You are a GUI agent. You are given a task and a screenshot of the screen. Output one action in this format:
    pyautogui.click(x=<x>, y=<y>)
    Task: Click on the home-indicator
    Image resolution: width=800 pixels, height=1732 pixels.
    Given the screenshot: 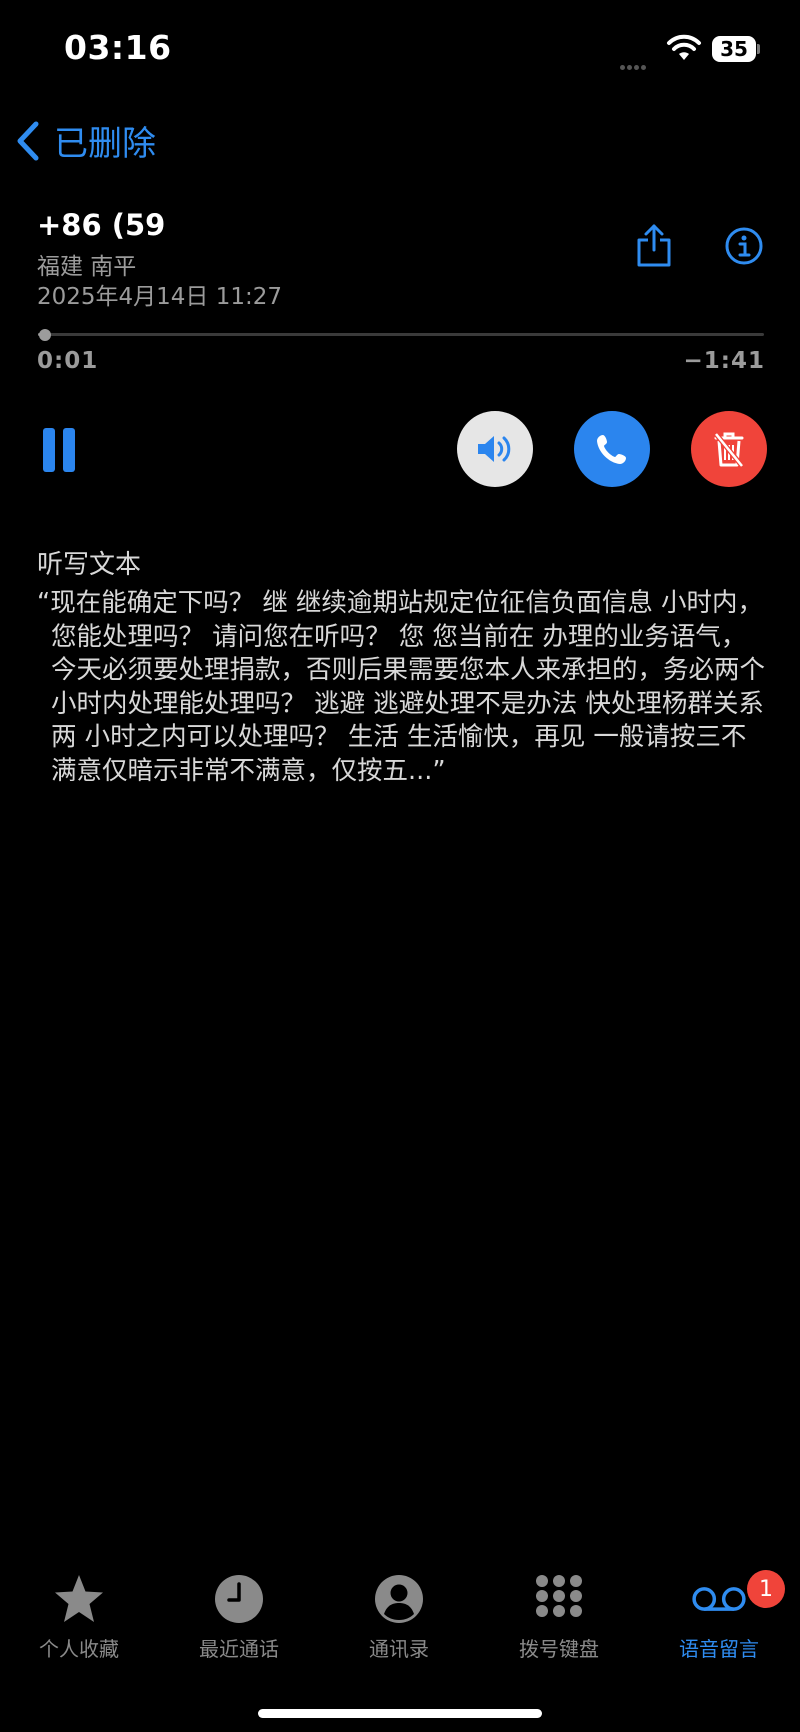 What is the action you would take?
    pyautogui.click(x=400, y=1713)
    